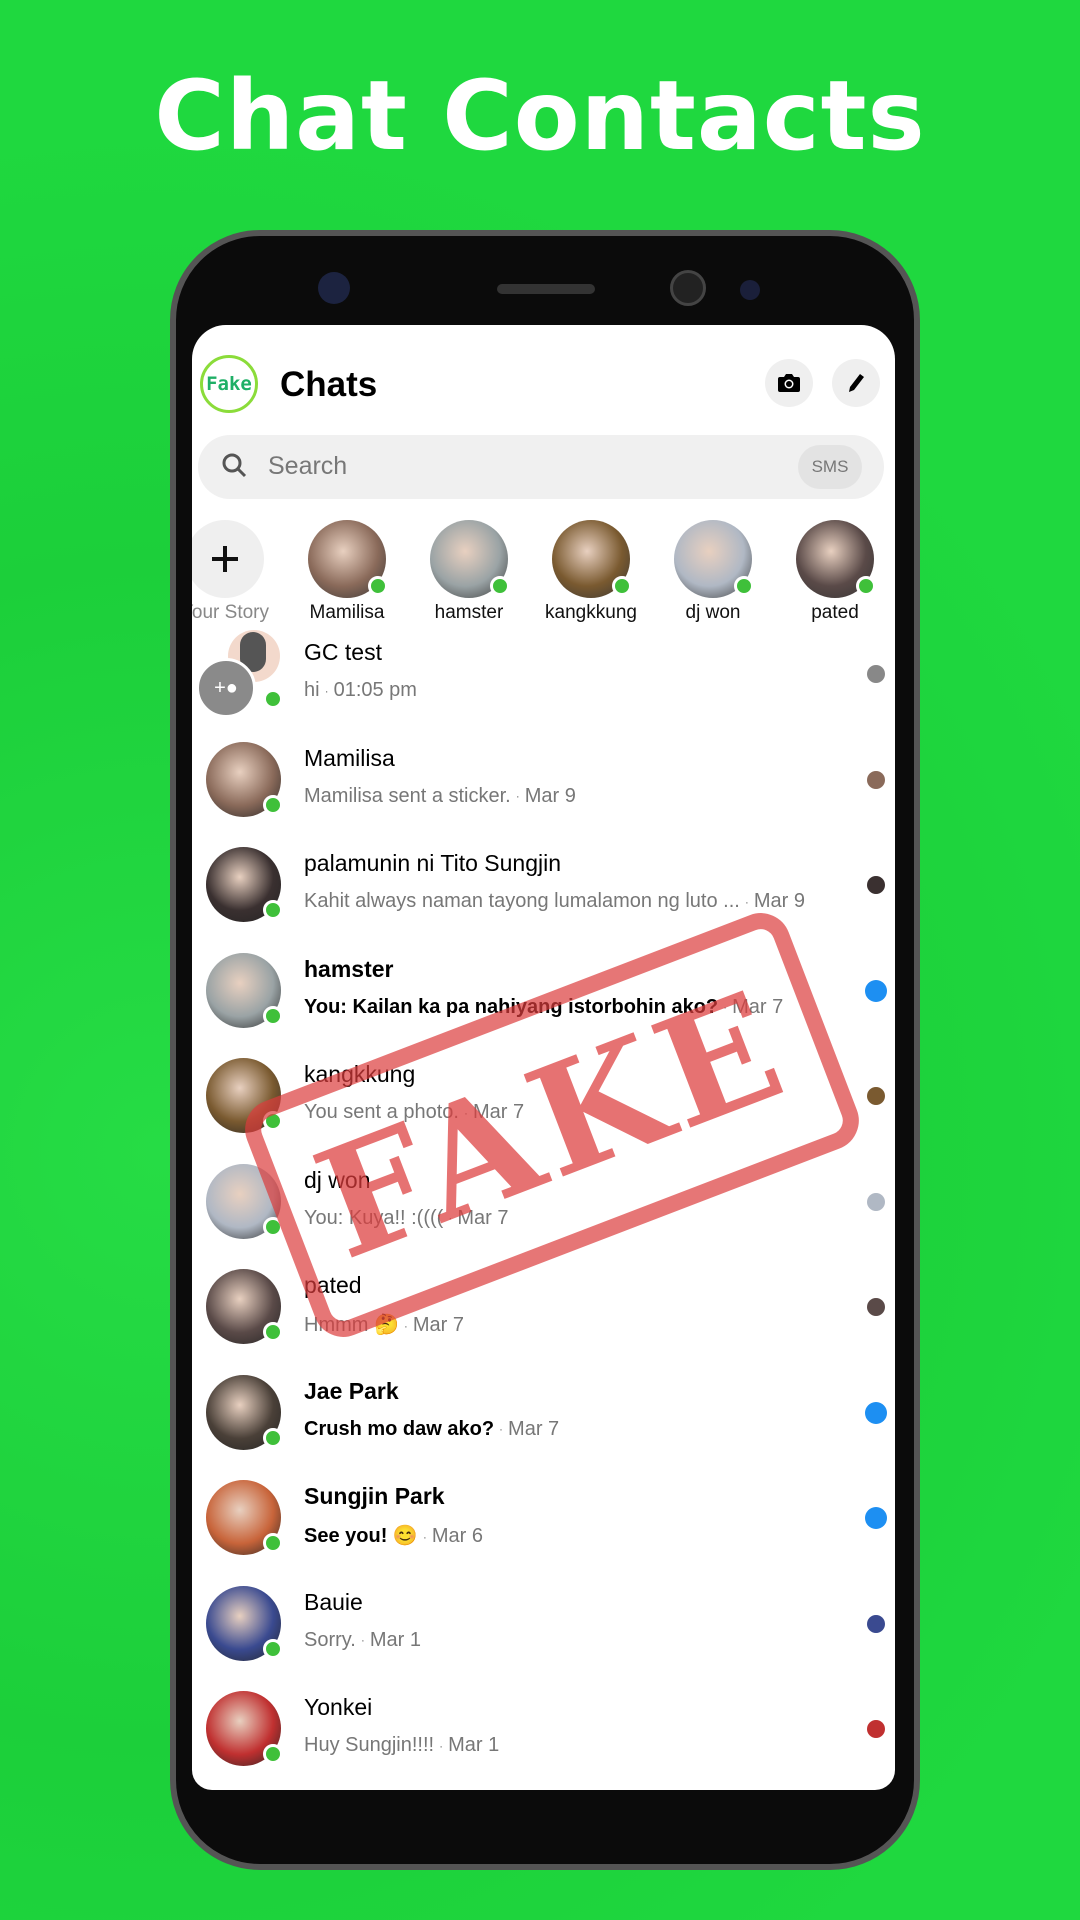 This screenshot has height=1920, width=1080. Describe the element at coordinates (361, 1536) in the screenshot. I see `message-text: See you! 😊` at that location.